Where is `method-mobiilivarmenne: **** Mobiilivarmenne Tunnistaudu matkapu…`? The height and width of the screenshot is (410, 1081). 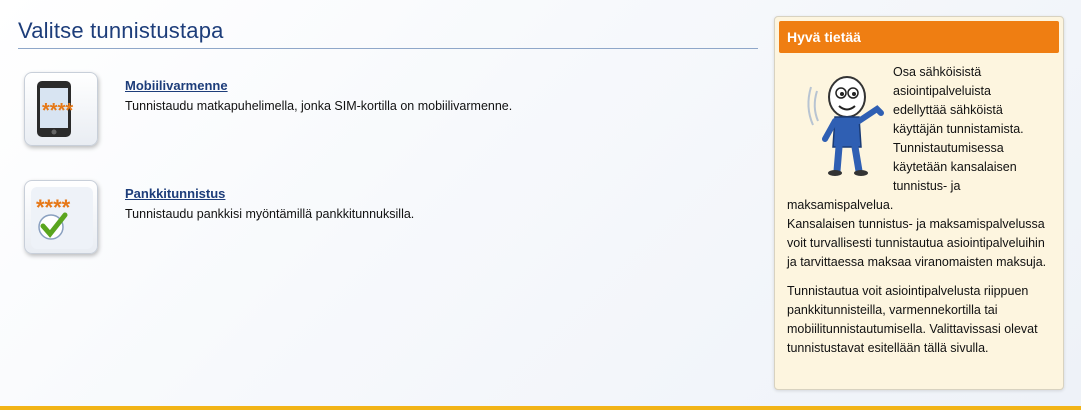 method-mobiilivarmenne: **** Mobiilivarmenne Tunnistaudu matkapu… is located at coordinates (388, 112).